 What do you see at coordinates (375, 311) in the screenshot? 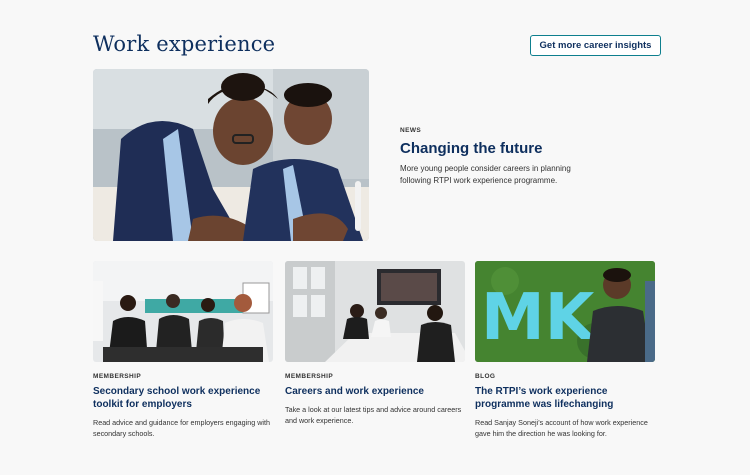
I see `card-image-meeting` at bounding box center [375, 311].